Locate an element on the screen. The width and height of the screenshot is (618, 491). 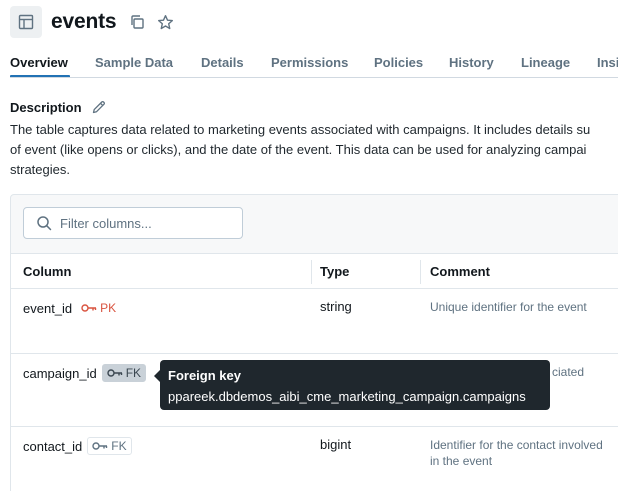
table-header-row: Column Type Comment is located at coordinates (314, 271).